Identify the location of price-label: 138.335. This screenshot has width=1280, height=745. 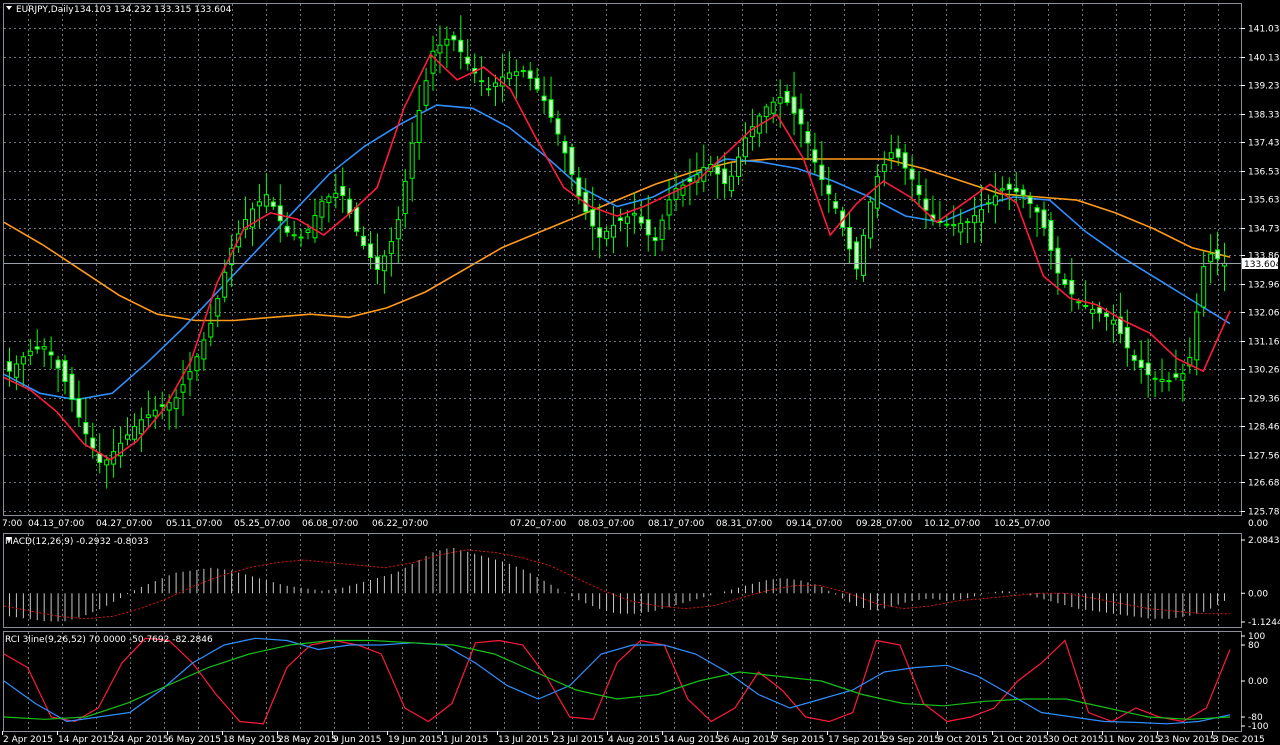
(1264, 116).